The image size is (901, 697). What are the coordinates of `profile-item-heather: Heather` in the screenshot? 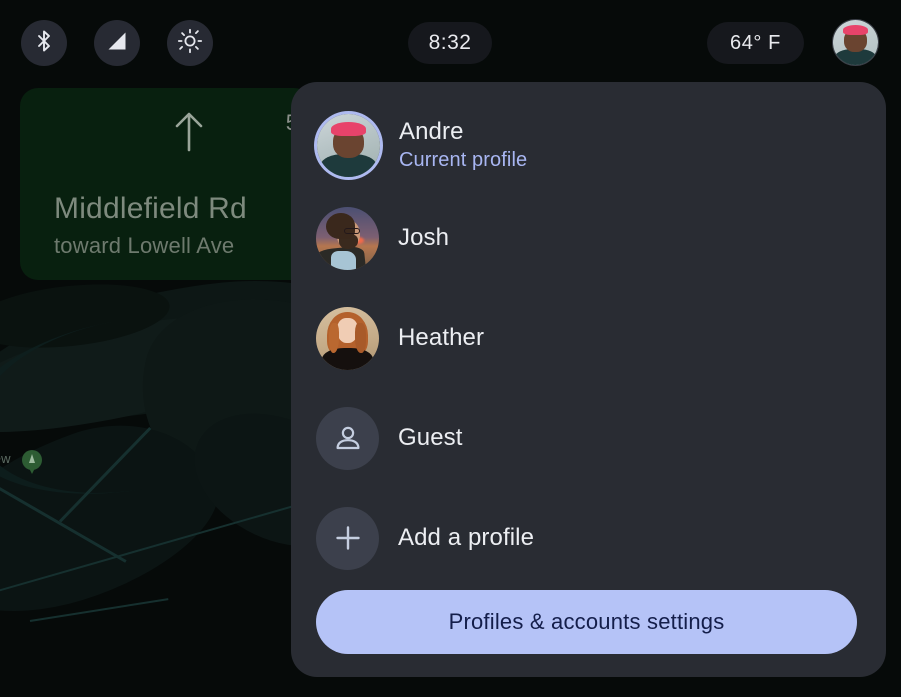 It's located at (588, 338).